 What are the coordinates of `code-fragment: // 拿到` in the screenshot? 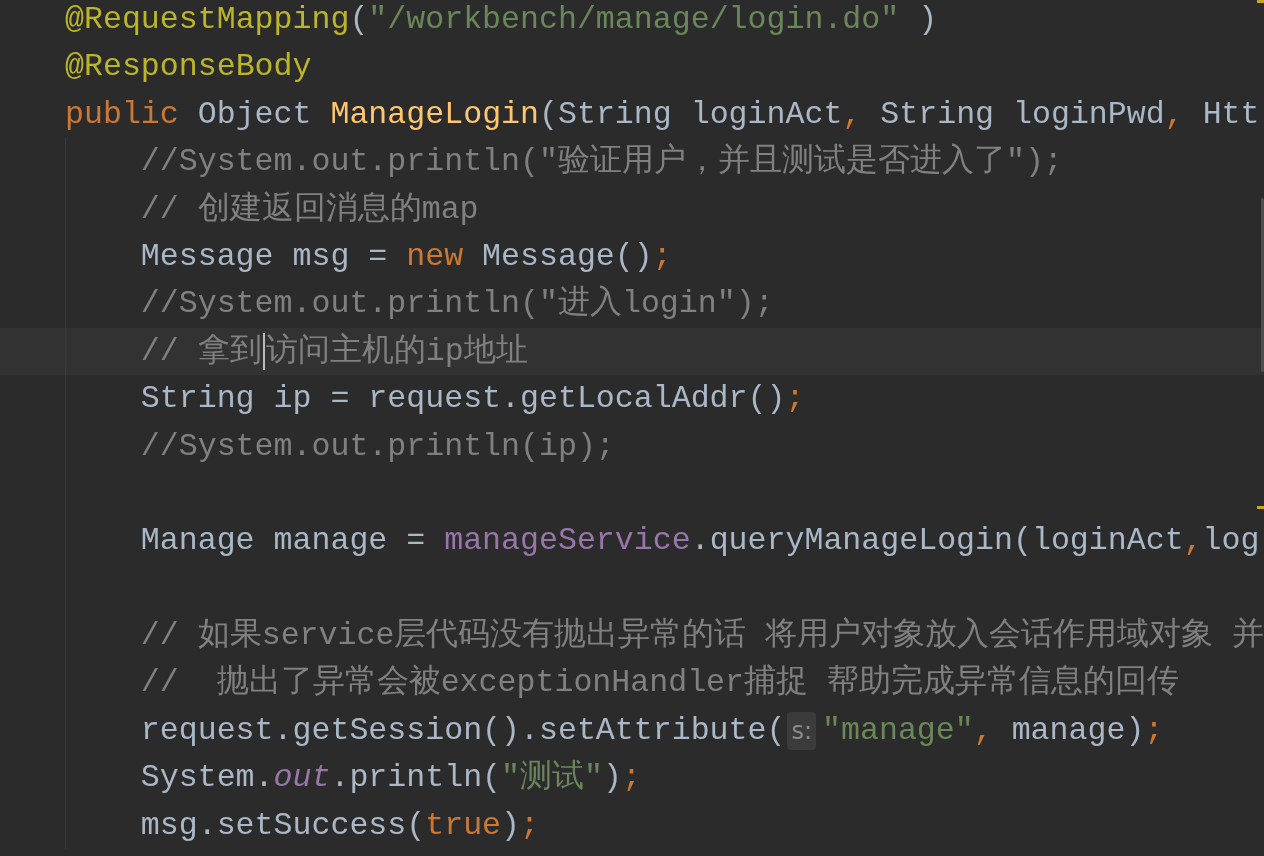 It's located at (201, 351).